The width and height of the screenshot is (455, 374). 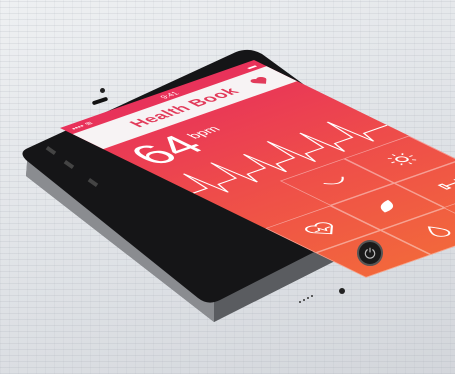 What do you see at coordinates (446, 184) in the screenshot?
I see `dumbbell-icon` at bounding box center [446, 184].